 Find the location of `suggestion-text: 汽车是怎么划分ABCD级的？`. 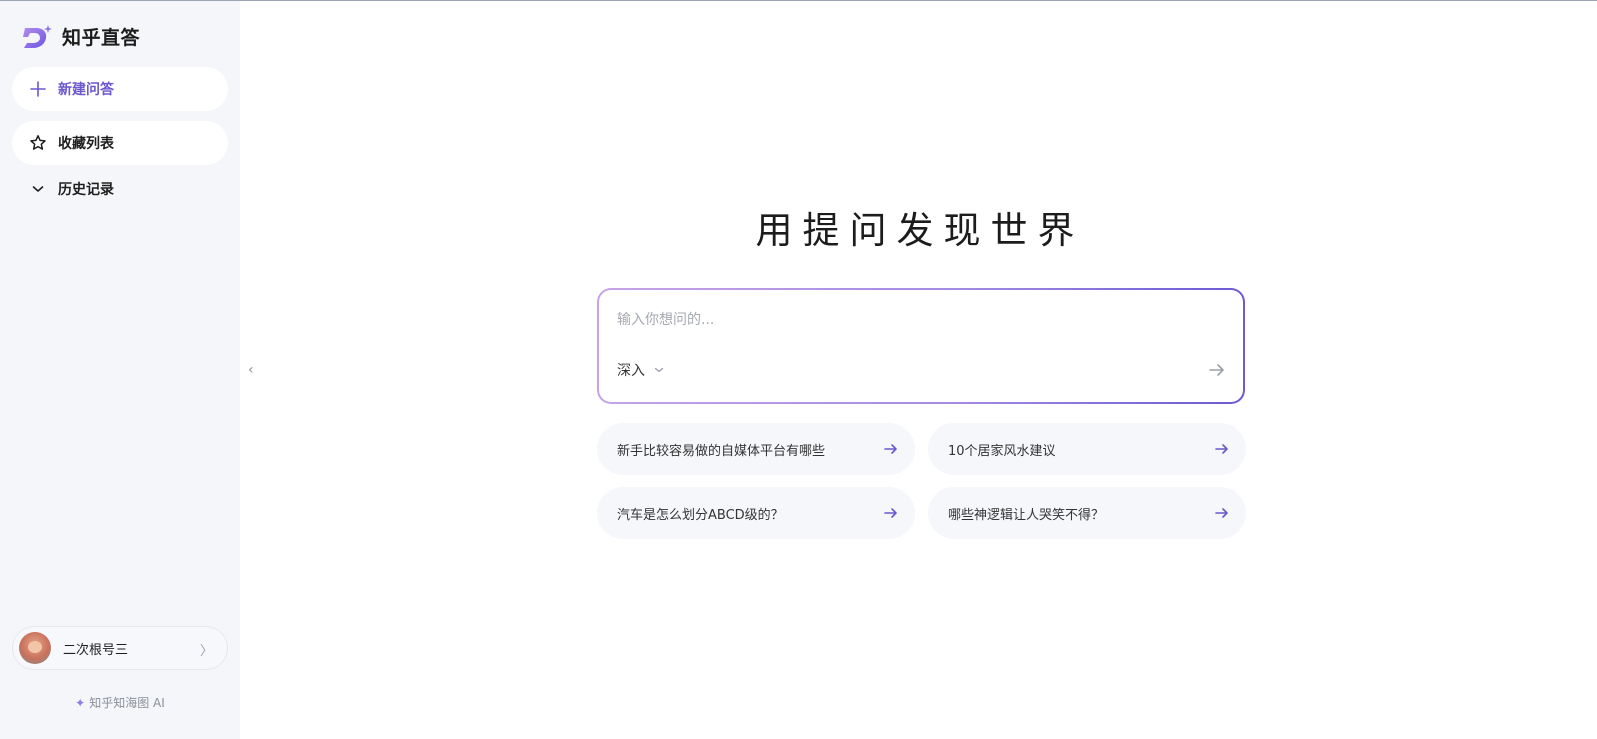

suggestion-text: 汽车是怎么划分ABCD级的？ is located at coordinates (700, 515).